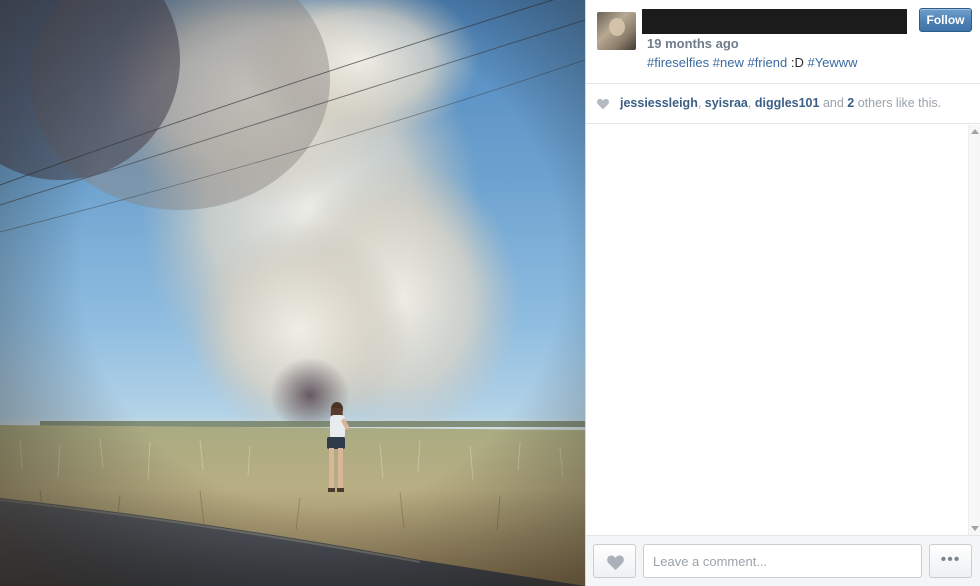 The height and width of the screenshot is (586, 980). What do you see at coordinates (774, 21) in the screenshot?
I see `redacted-username` at bounding box center [774, 21].